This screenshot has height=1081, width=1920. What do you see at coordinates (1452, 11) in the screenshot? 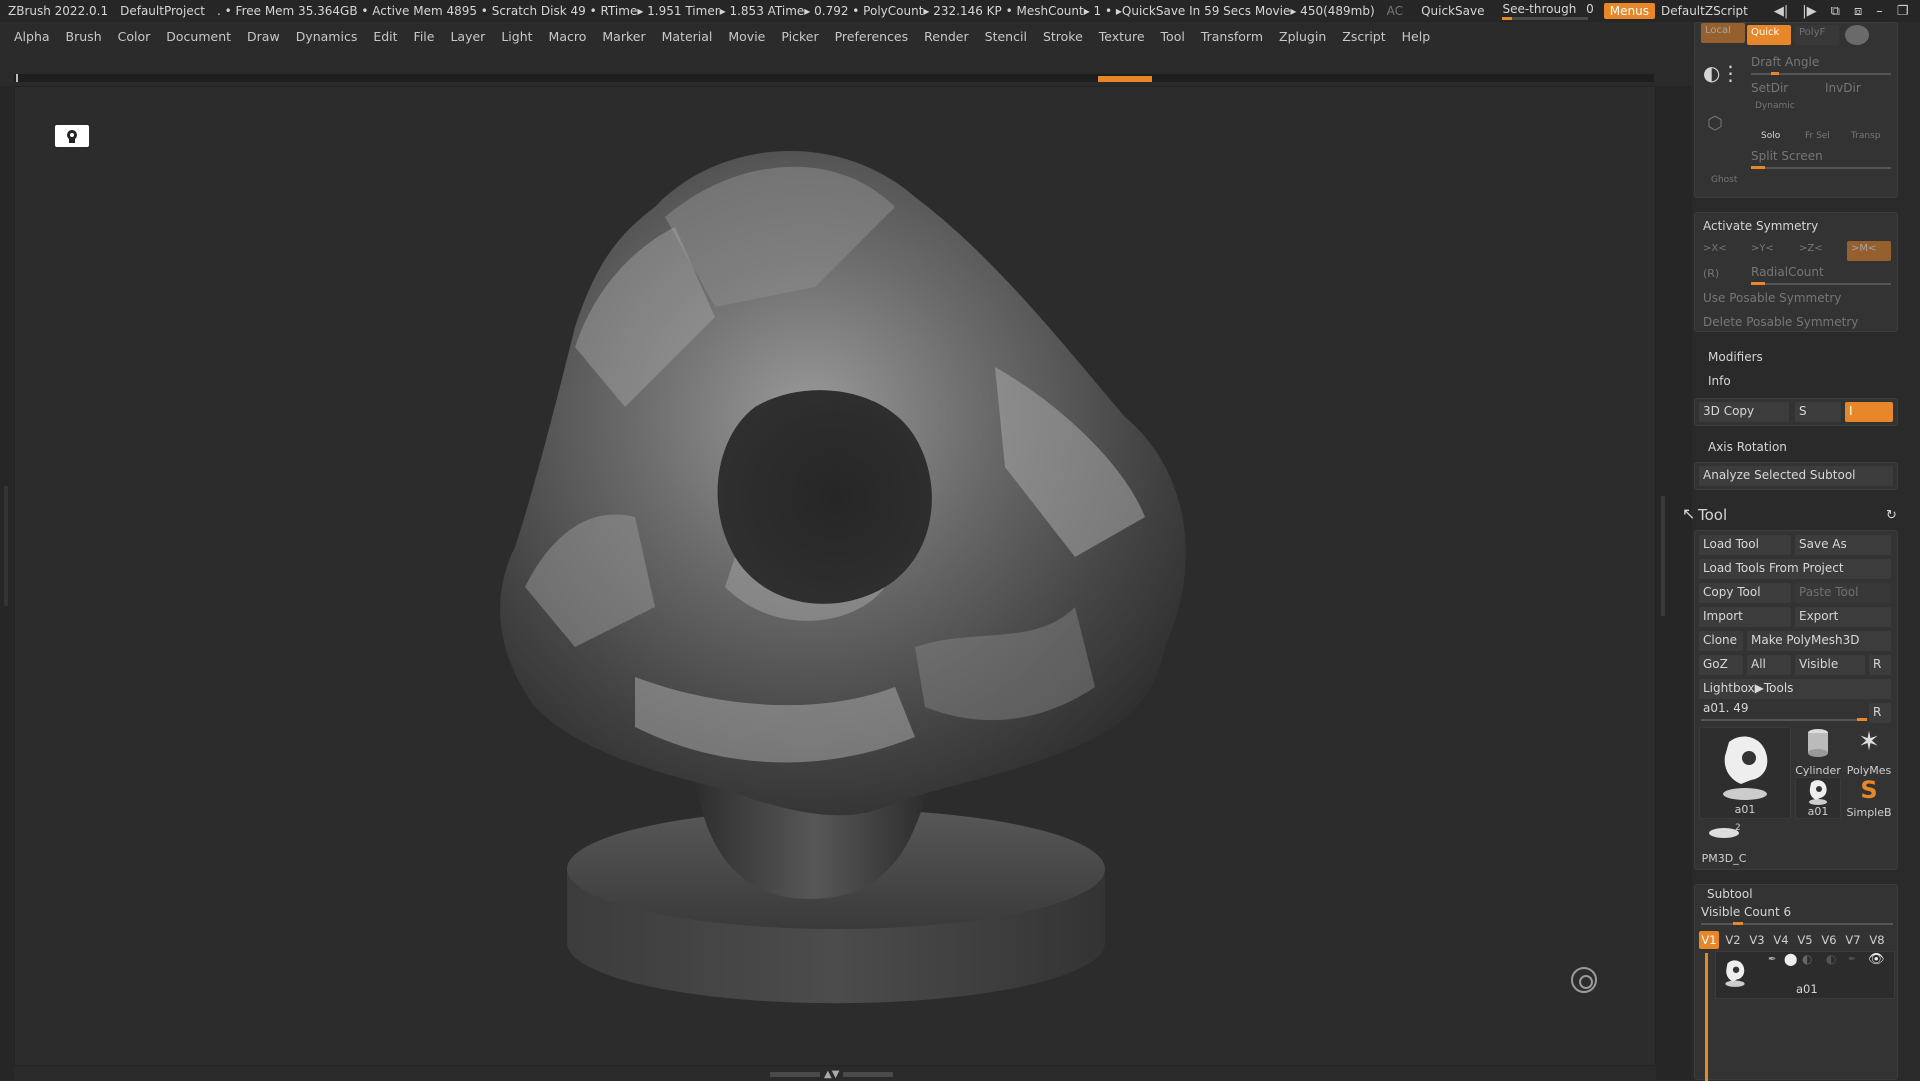
I see `quicksave-button: QuickSave` at bounding box center [1452, 11].